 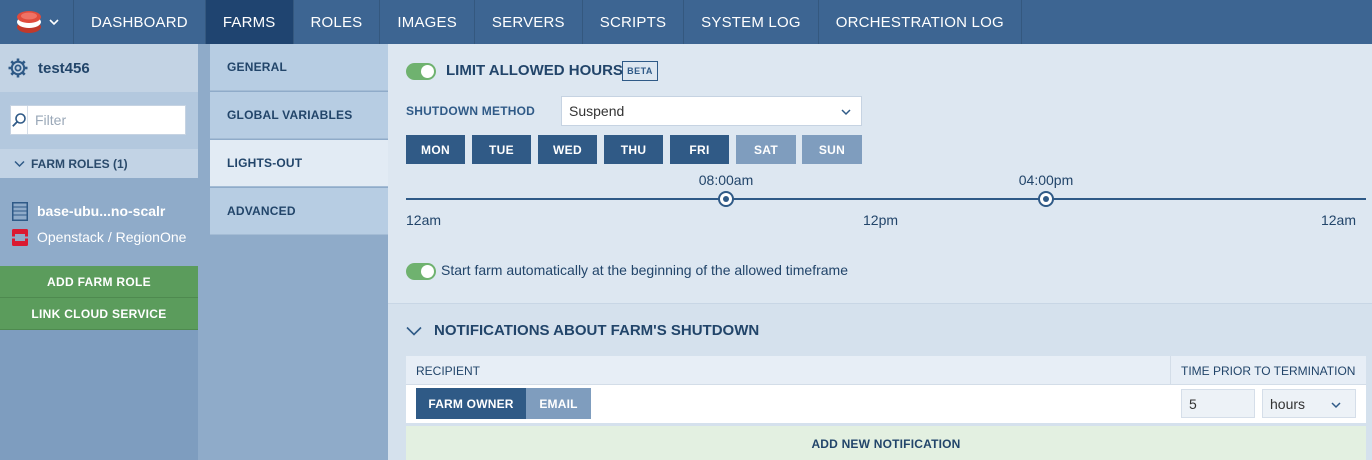 What do you see at coordinates (299, 67) in the screenshot?
I see `tab-general: GENERAL` at bounding box center [299, 67].